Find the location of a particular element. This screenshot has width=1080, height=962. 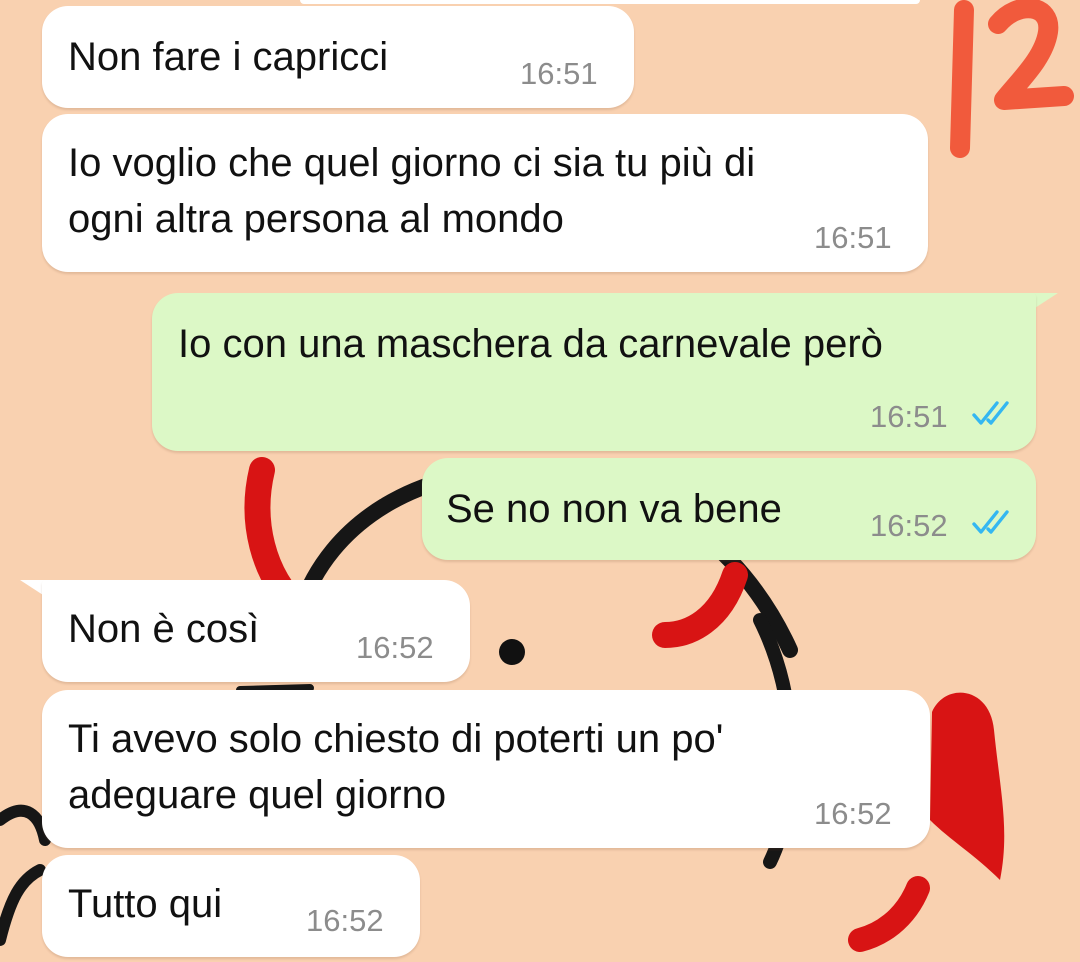

message-bubble-incoming: Tutto qui 16:52 is located at coordinates (231, 906).